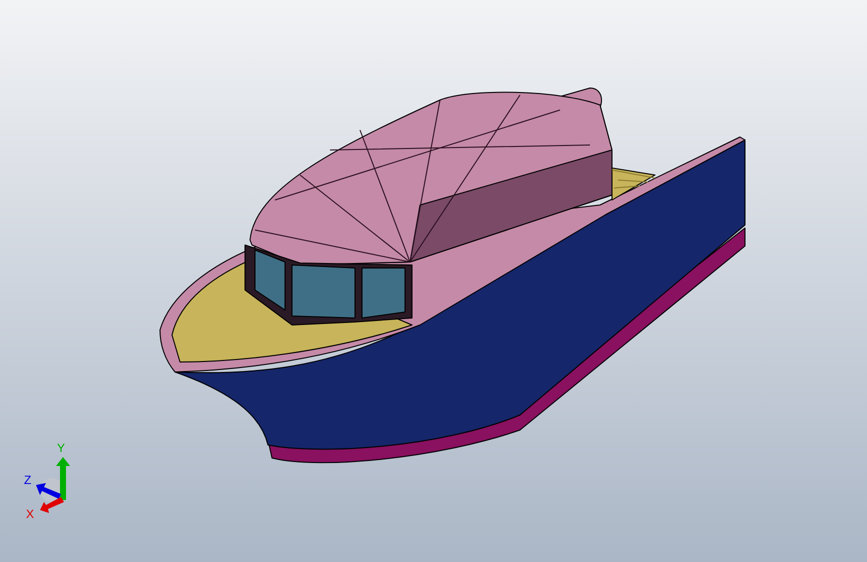 This screenshot has width=867, height=562. I want to click on axis-label: Y, so click(61, 448).